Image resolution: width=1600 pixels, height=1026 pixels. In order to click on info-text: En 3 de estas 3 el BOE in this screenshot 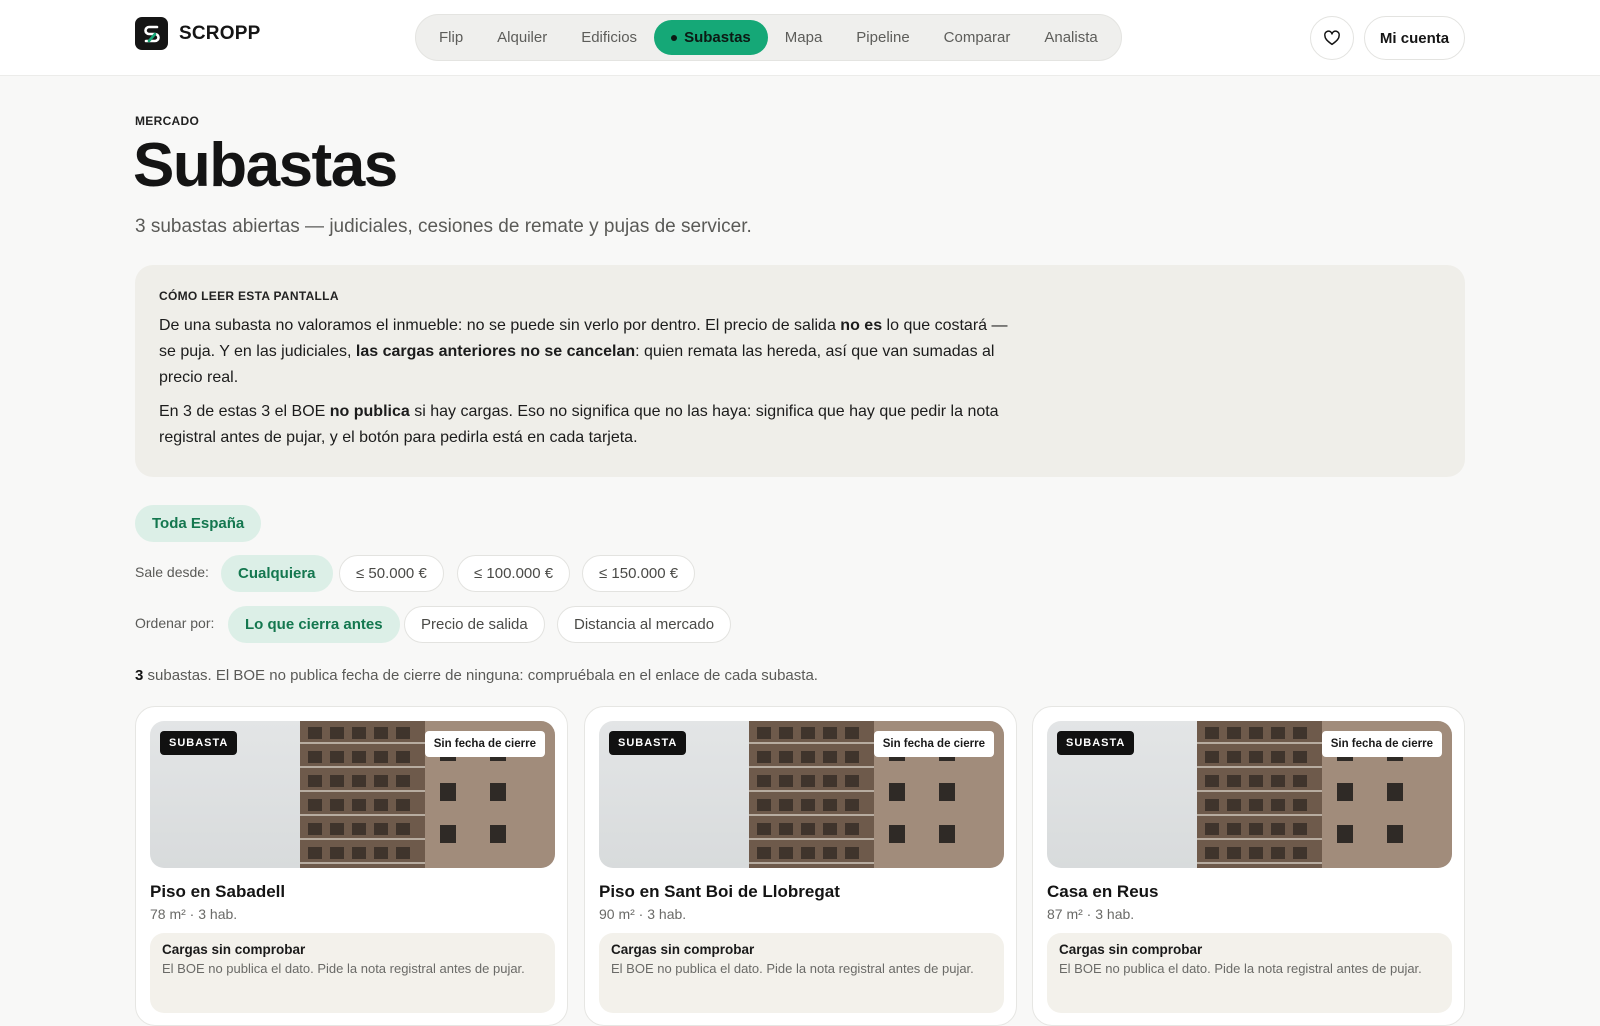, I will do `click(244, 411)`.